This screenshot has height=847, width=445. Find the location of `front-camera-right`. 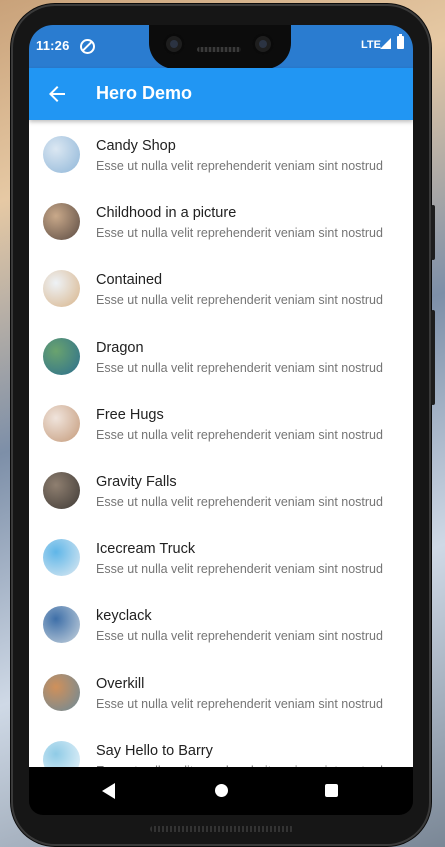

front-camera-right is located at coordinates (263, 44).